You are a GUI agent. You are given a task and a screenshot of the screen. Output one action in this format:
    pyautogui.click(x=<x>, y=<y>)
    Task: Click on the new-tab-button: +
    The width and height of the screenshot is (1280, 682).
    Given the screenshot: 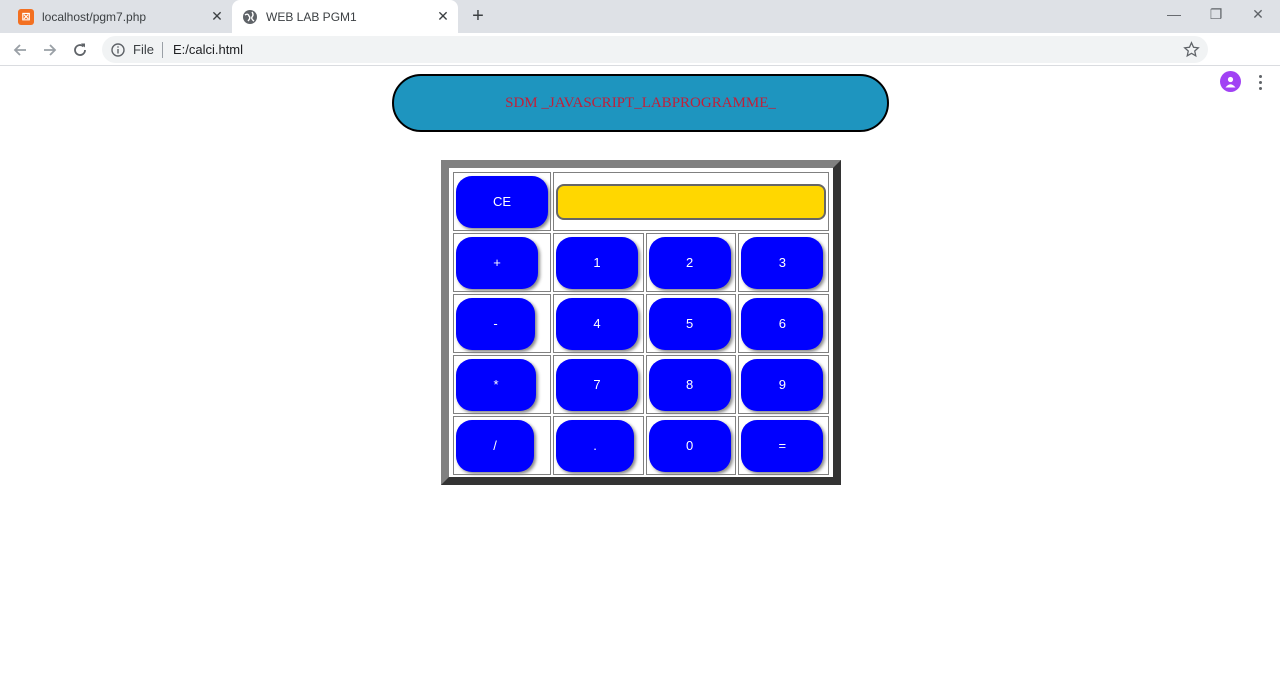 What is the action you would take?
    pyautogui.click(x=478, y=16)
    